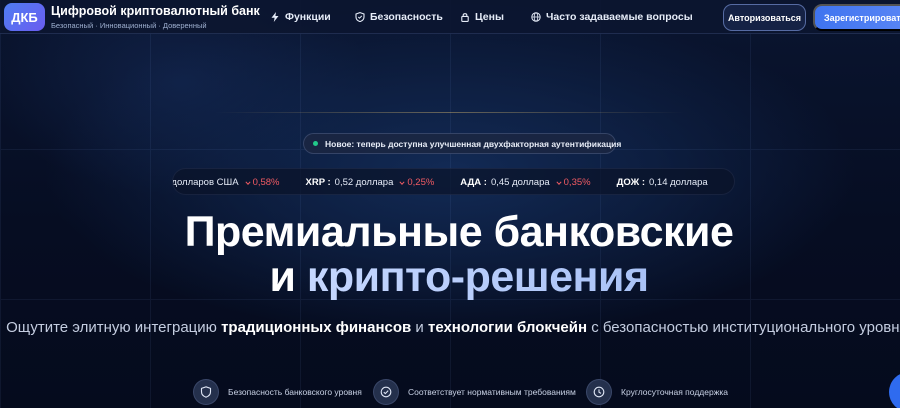 This screenshot has width=900, height=408. I want to click on ticker-item: 75,00 долларов США 0,58%, so click(226, 182).